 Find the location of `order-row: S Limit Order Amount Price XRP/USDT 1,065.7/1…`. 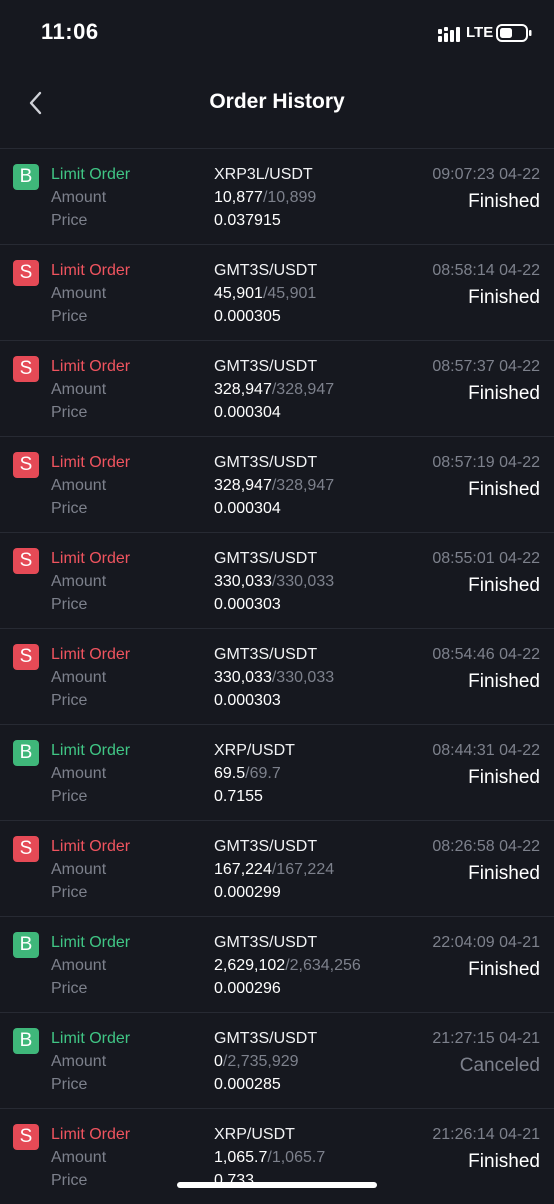

order-row: S Limit Order Amount Price XRP/USDT 1,065.7/1… is located at coordinates (277, 1156).